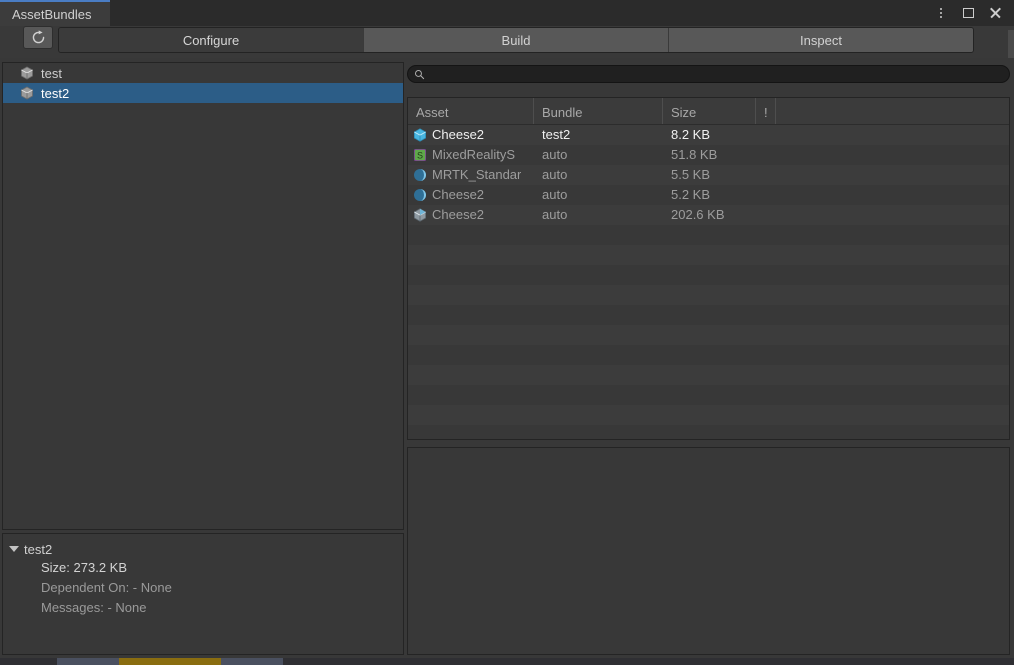 Image resolution: width=1014 pixels, height=665 pixels. I want to click on cell-asset: MRTK_Standar, so click(471, 175).